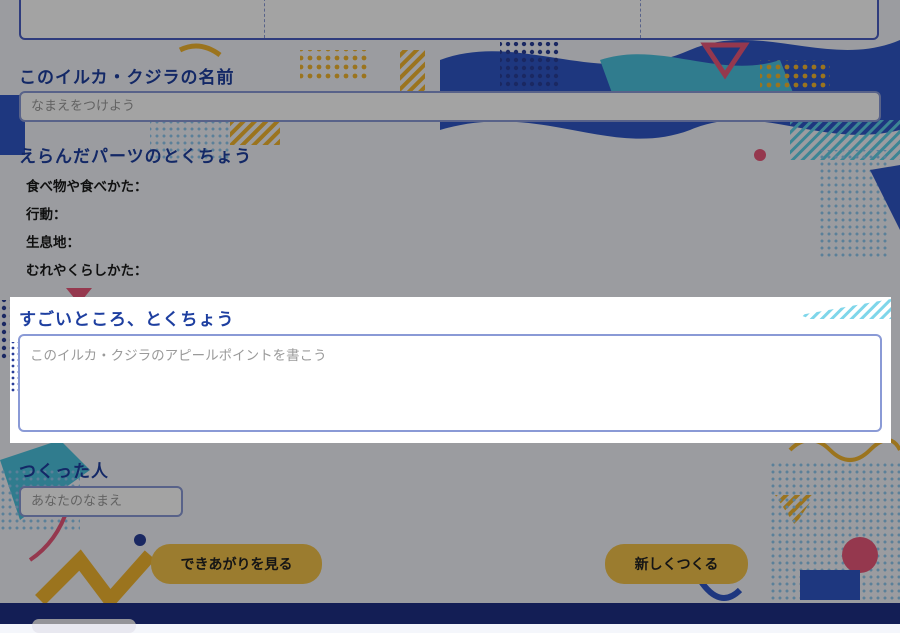 The image size is (900, 633). I want to click on appeal-heading: すごいところ、とくちょう, so click(127, 320).